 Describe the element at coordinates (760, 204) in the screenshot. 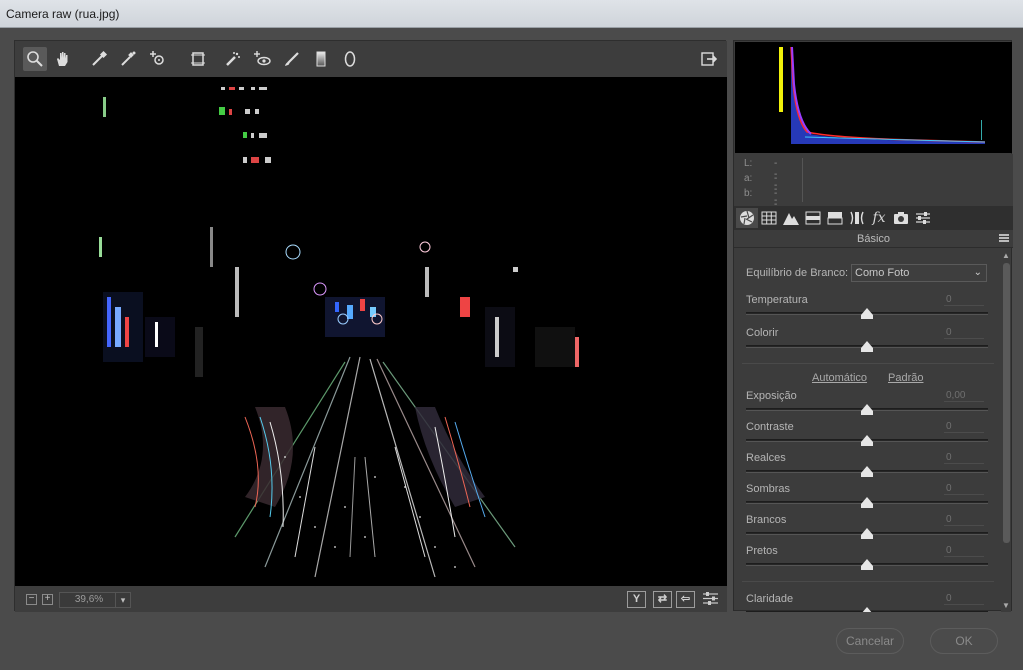

I see `lab-row-b: b: ---` at that location.